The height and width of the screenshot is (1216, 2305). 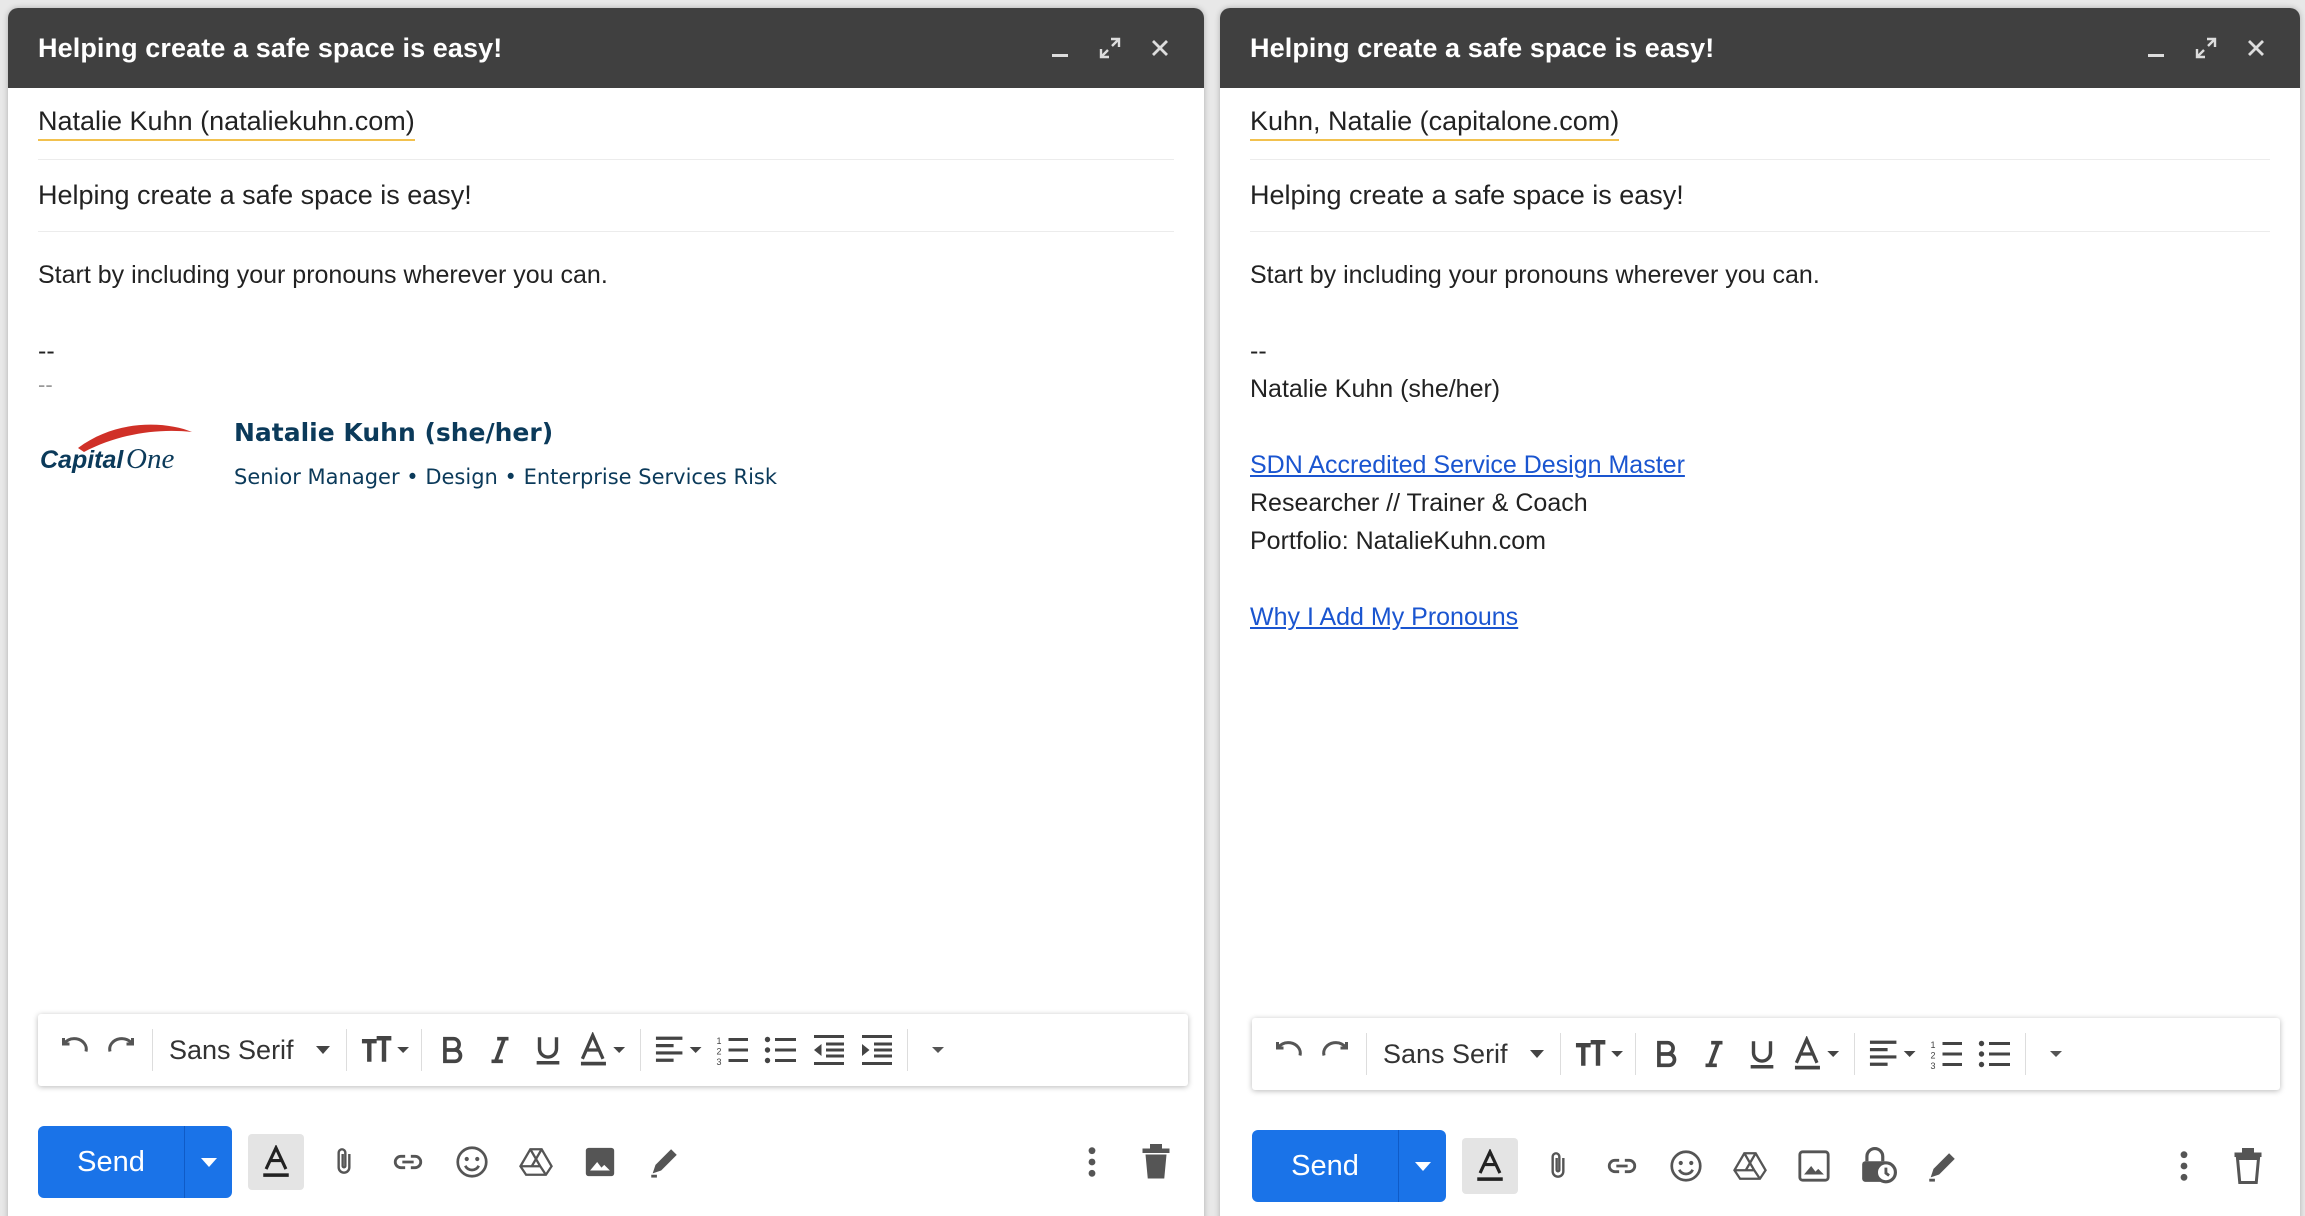 I want to click on more-formatting-icon, so click(x=937, y=1050).